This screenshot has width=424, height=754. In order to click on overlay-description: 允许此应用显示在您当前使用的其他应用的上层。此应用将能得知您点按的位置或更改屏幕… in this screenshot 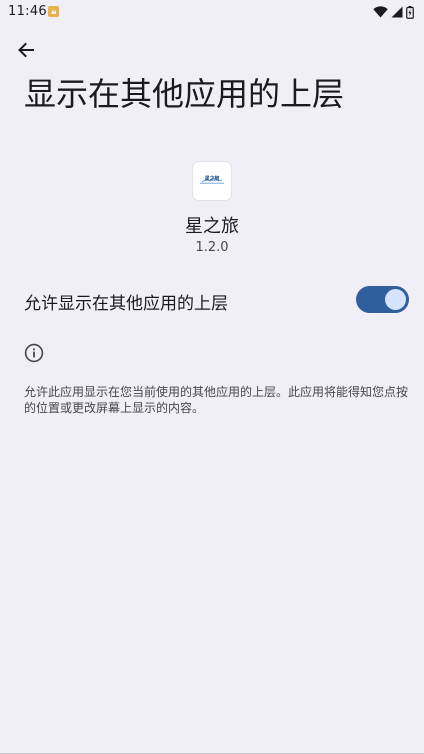, I will do `click(216, 400)`.